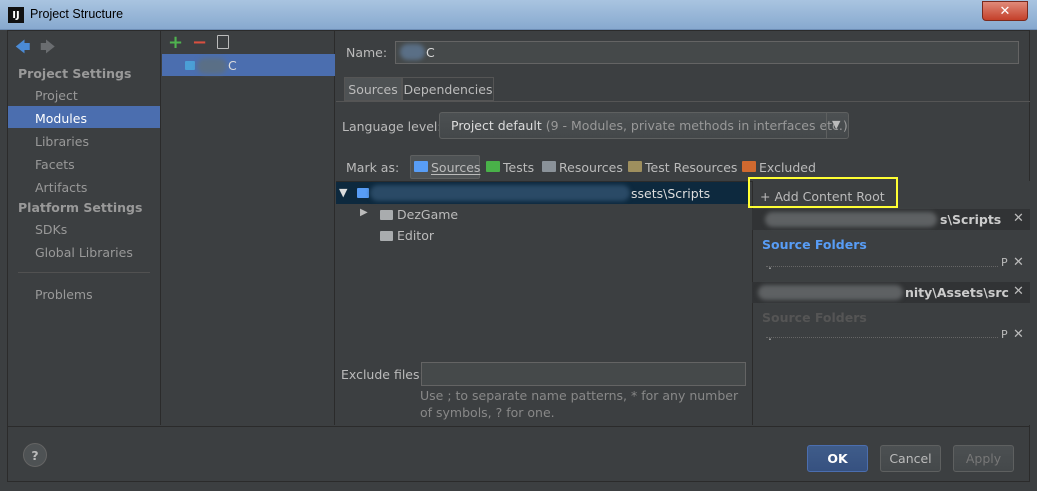 The width and height of the screenshot is (1037, 491). I want to click on tree-item-editor: Editor, so click(415, 235).